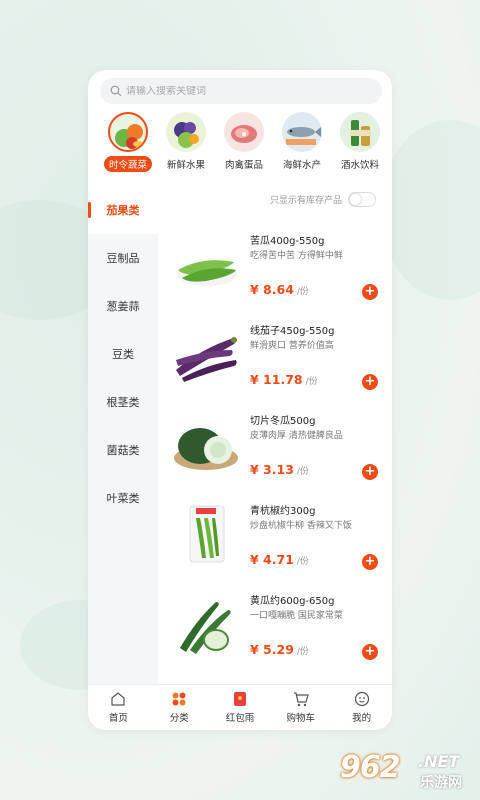 The image size is (480, 800). What do you see at coordinates (244, 132) in the screenshot?
I see `meat-thumbnail` at bounding box center [244, 132].